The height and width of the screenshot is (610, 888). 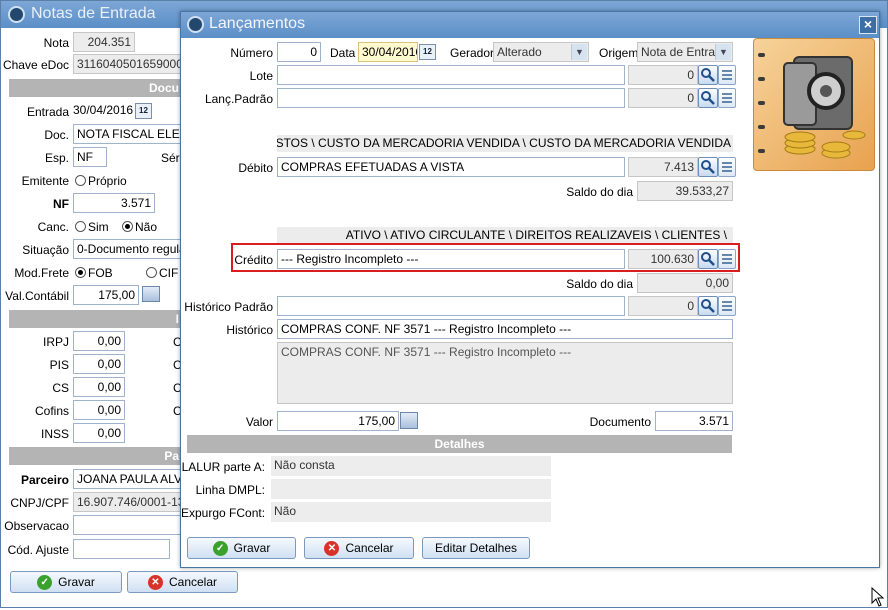 I want to click on entrada-label: Entrada, so click(x=47, y=112).